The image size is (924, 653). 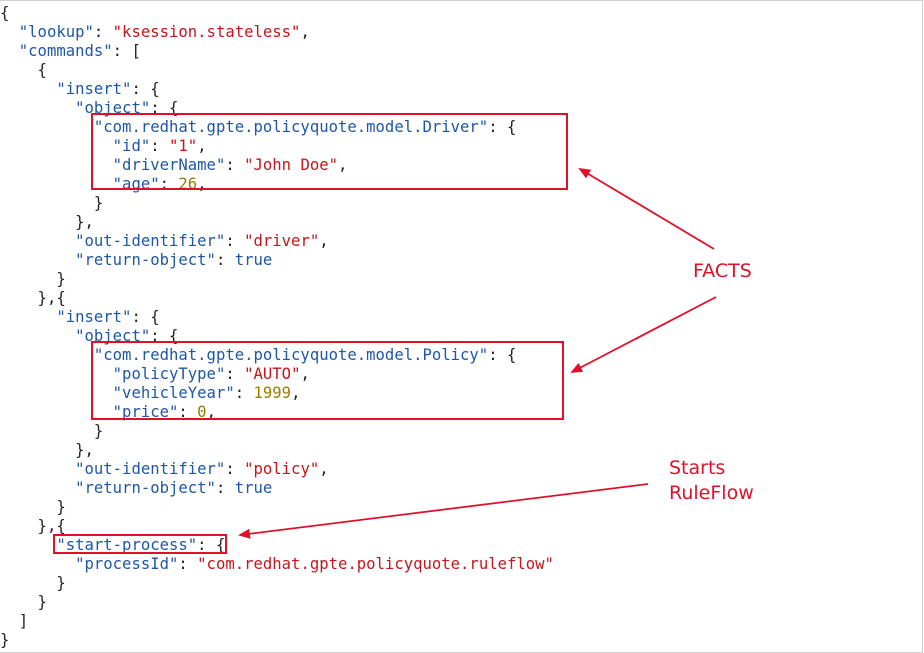 I want to click on facts-arrow-policy, so click(x=643, y=334).